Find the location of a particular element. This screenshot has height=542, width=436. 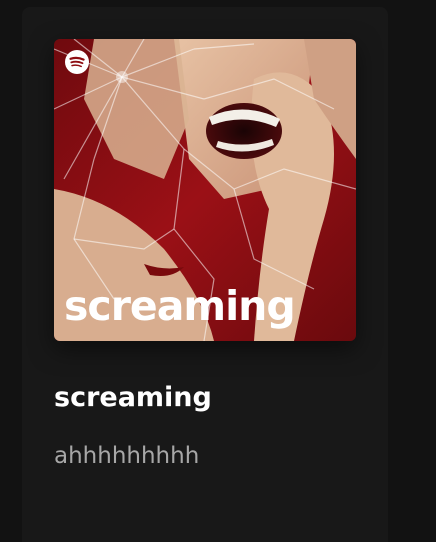

playlist-title: screaming is located at coordinates (133, 397).